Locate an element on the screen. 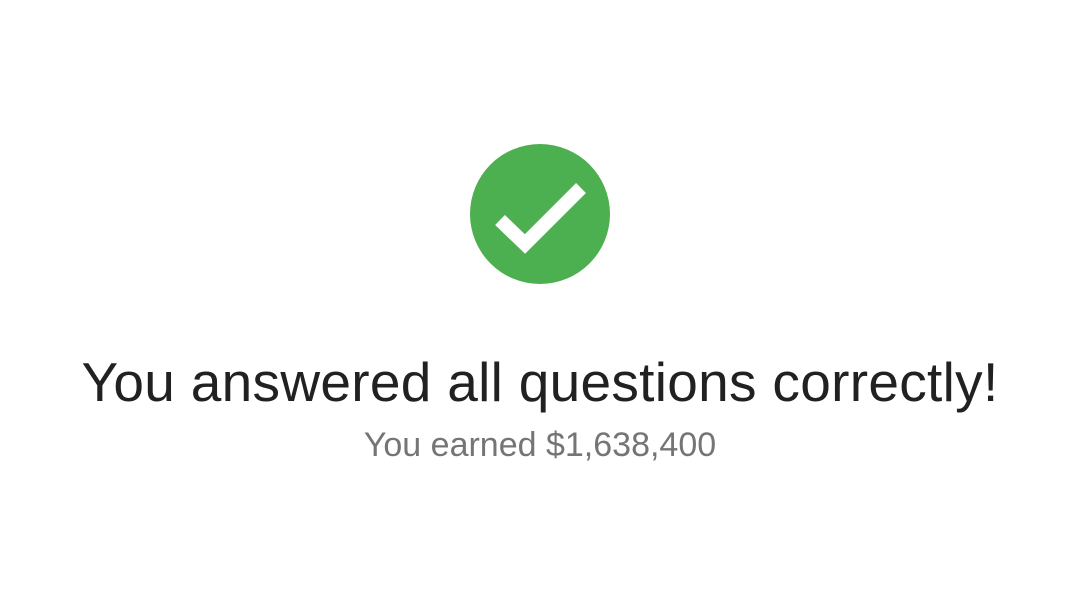  earnings-text: You earned $1,638,400 is located at coordinates (540, 445).